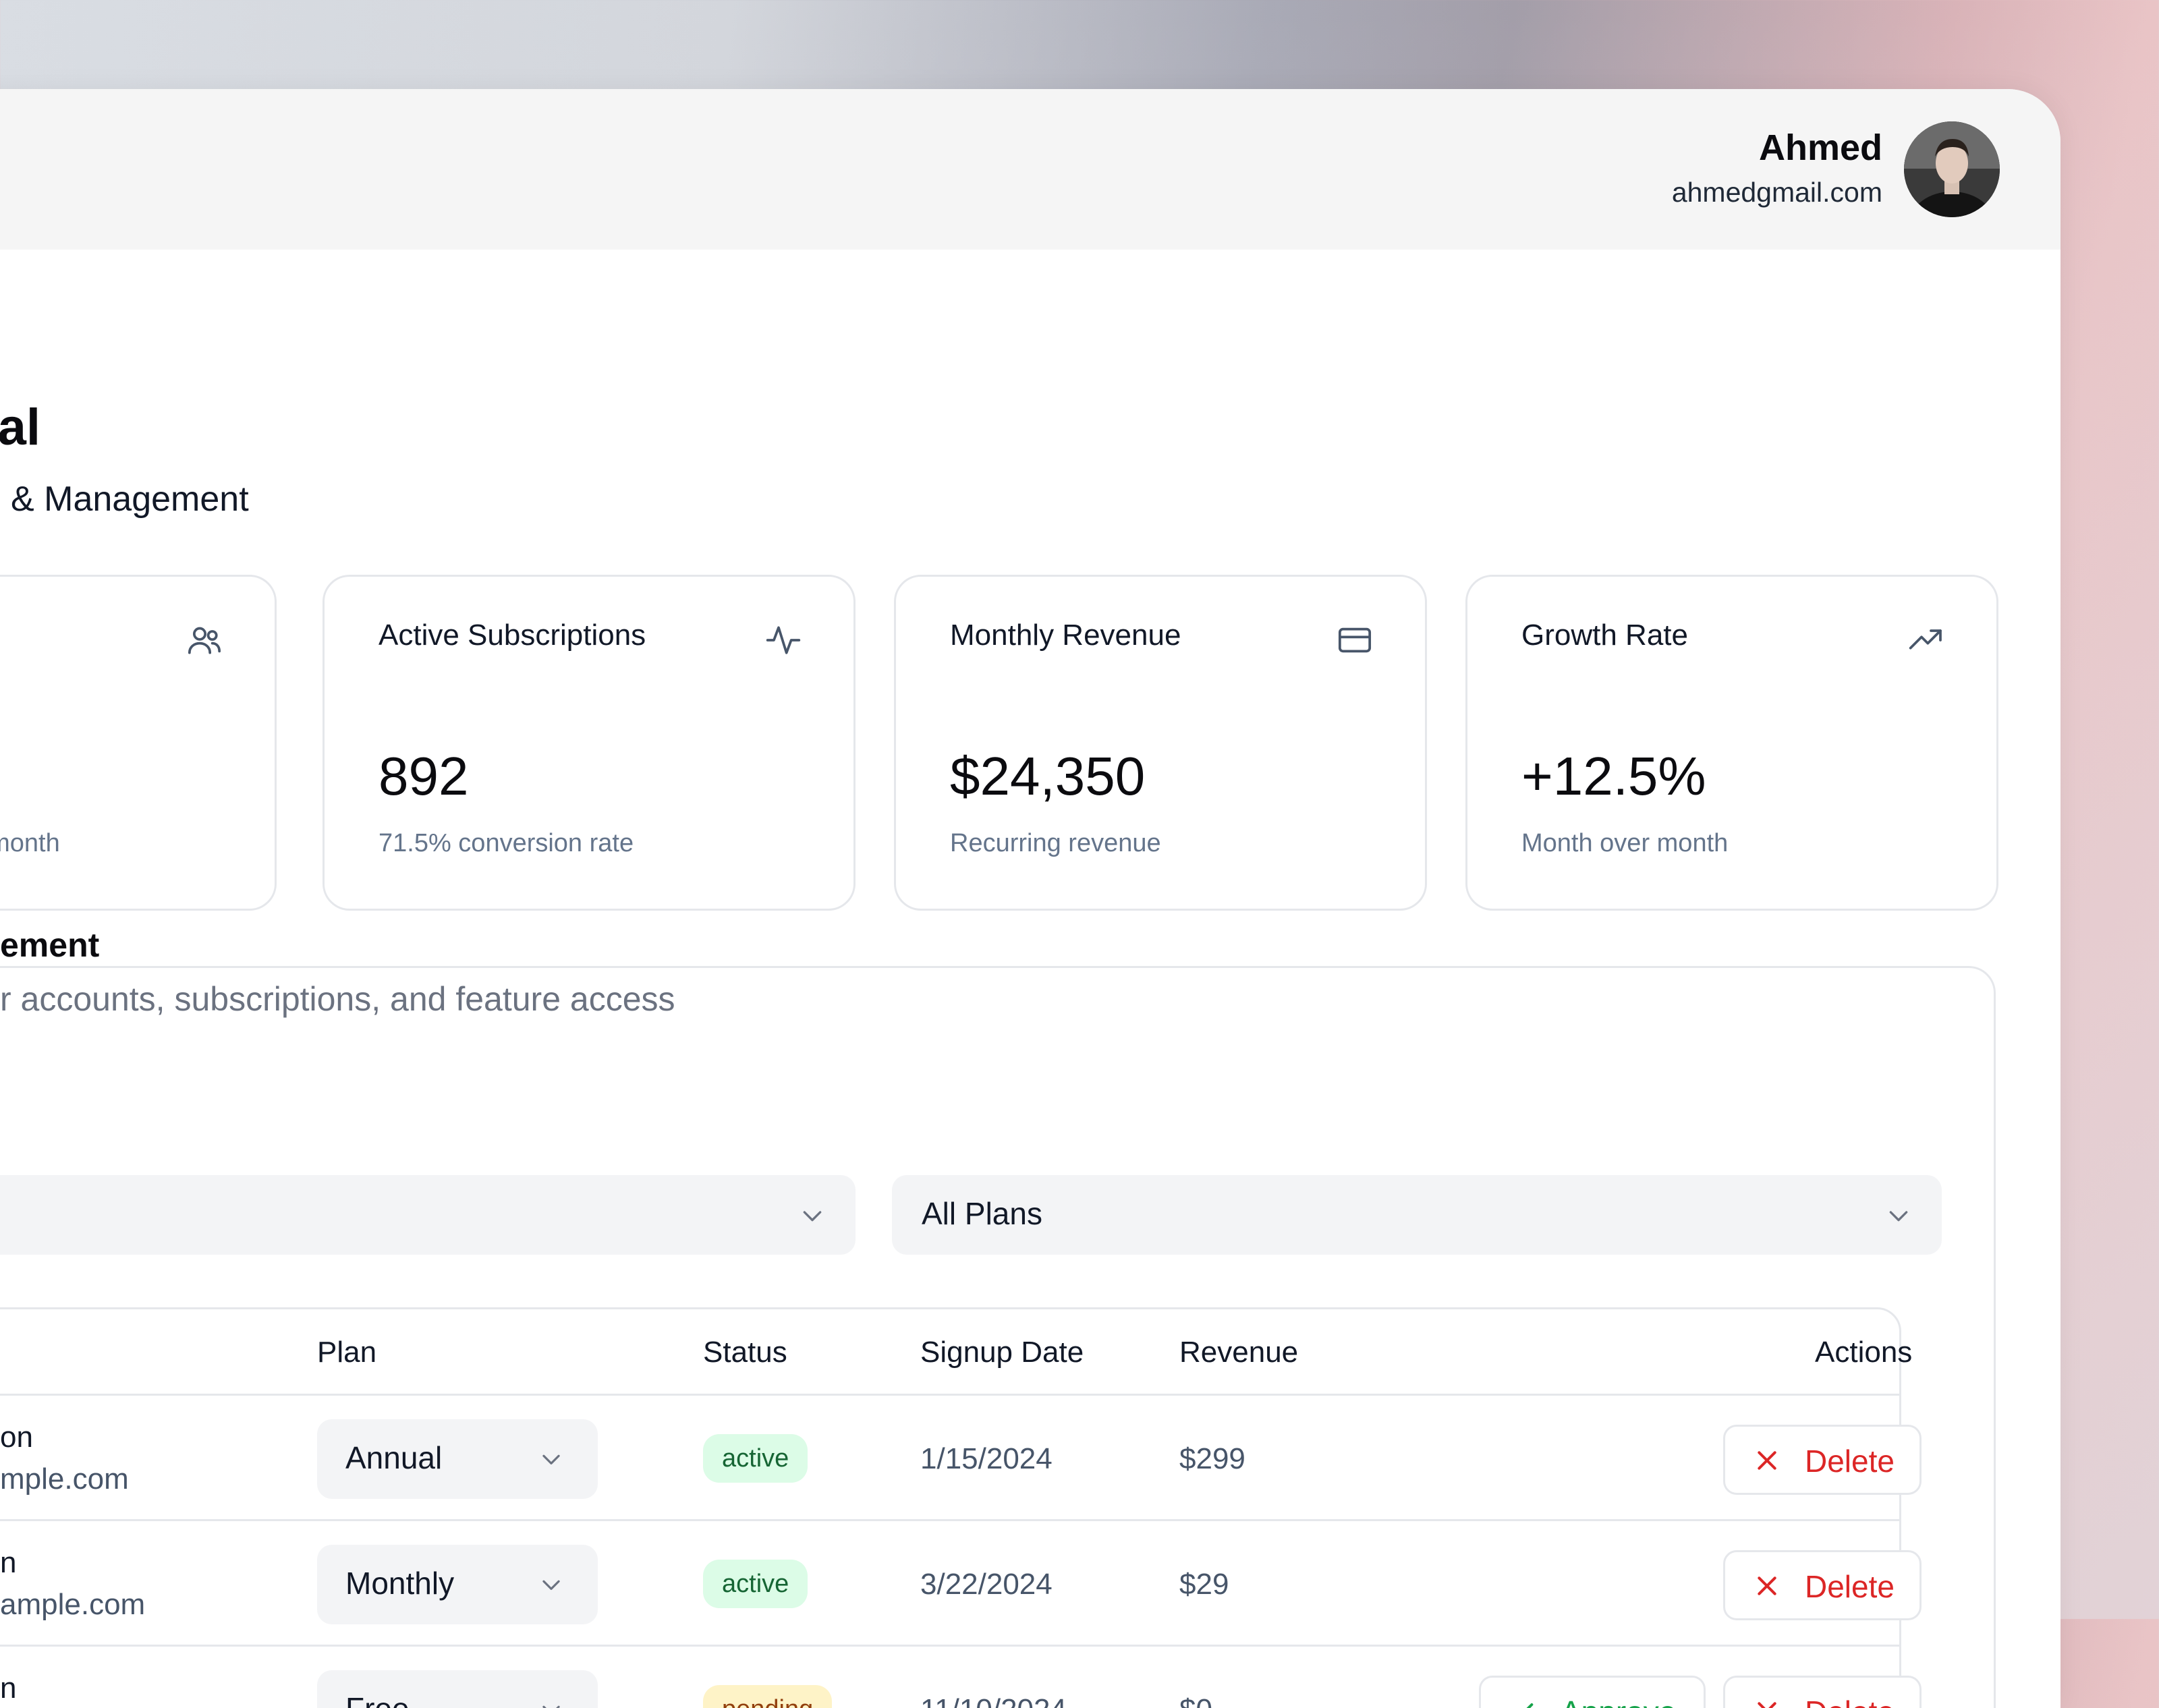 The width and height of the screenshot is (2159, 1708). I want to click on row-plan-value: Free, so click(377, 1699).